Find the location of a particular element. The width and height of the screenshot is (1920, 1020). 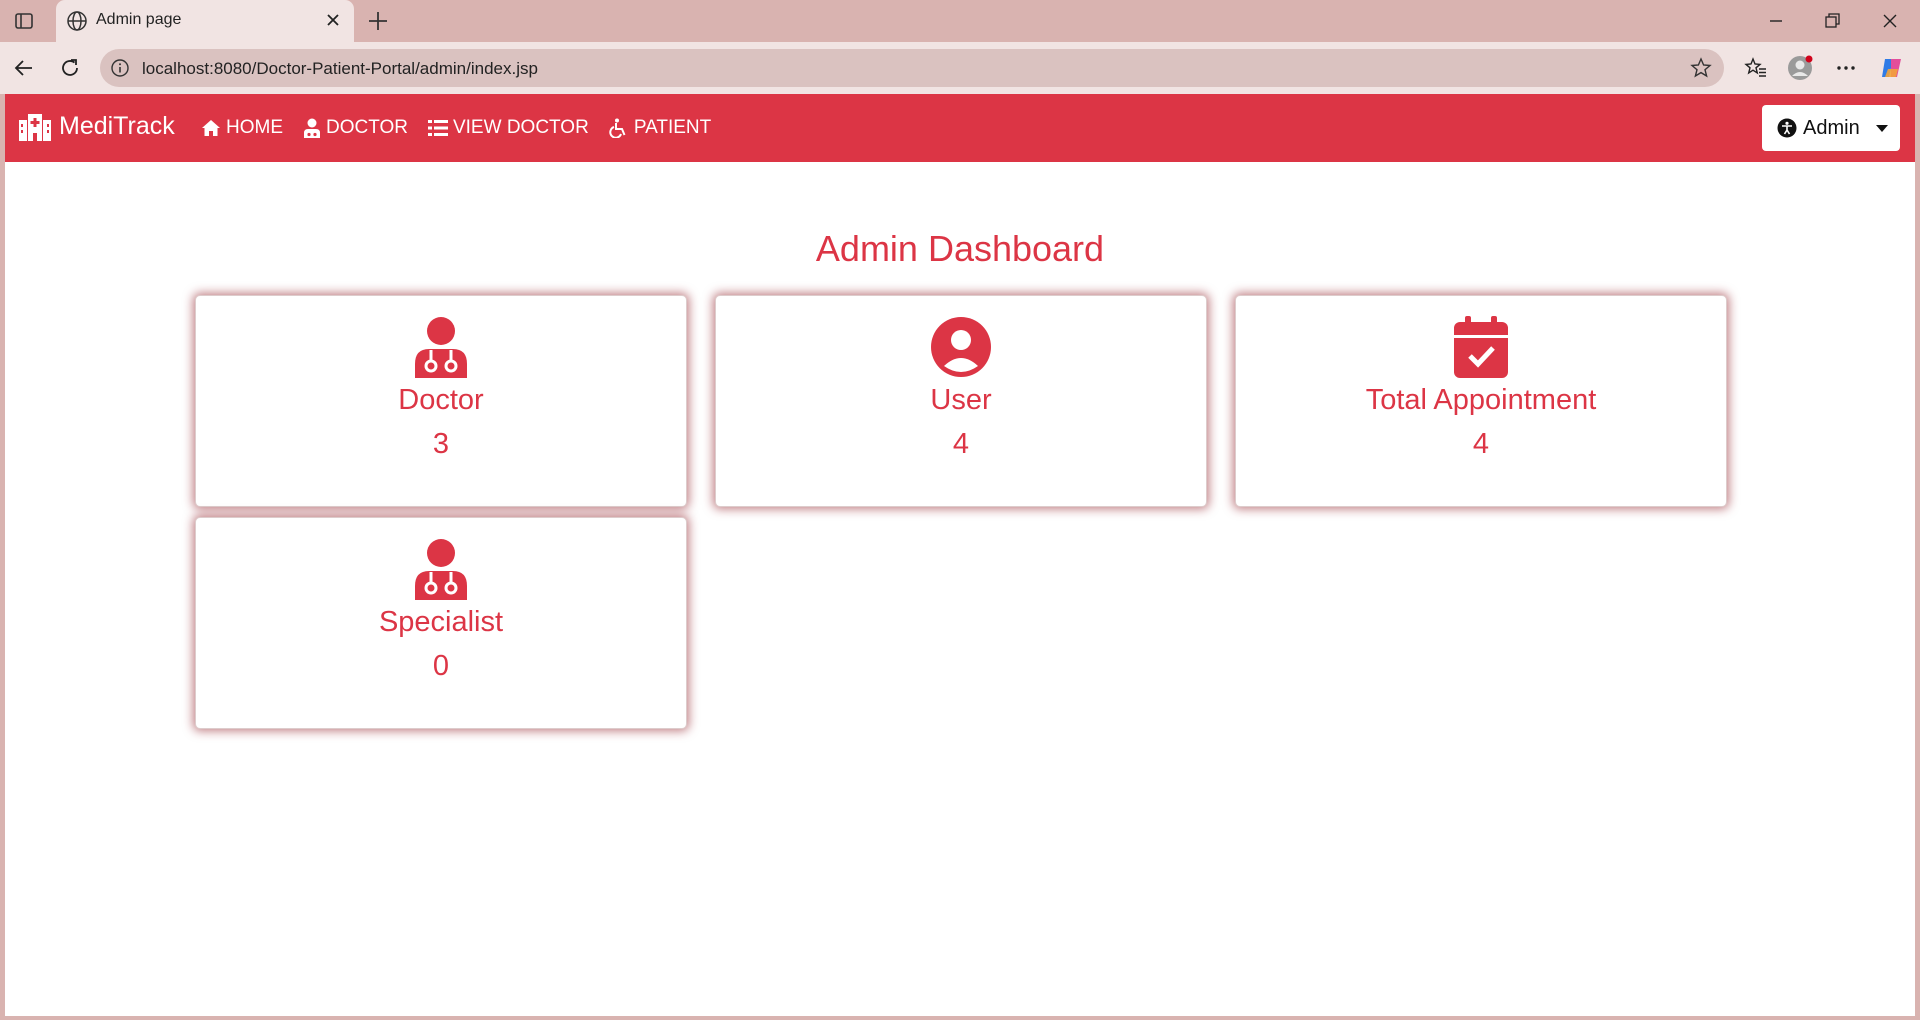

card-label: Specialist is located at coordinates (441, 622).